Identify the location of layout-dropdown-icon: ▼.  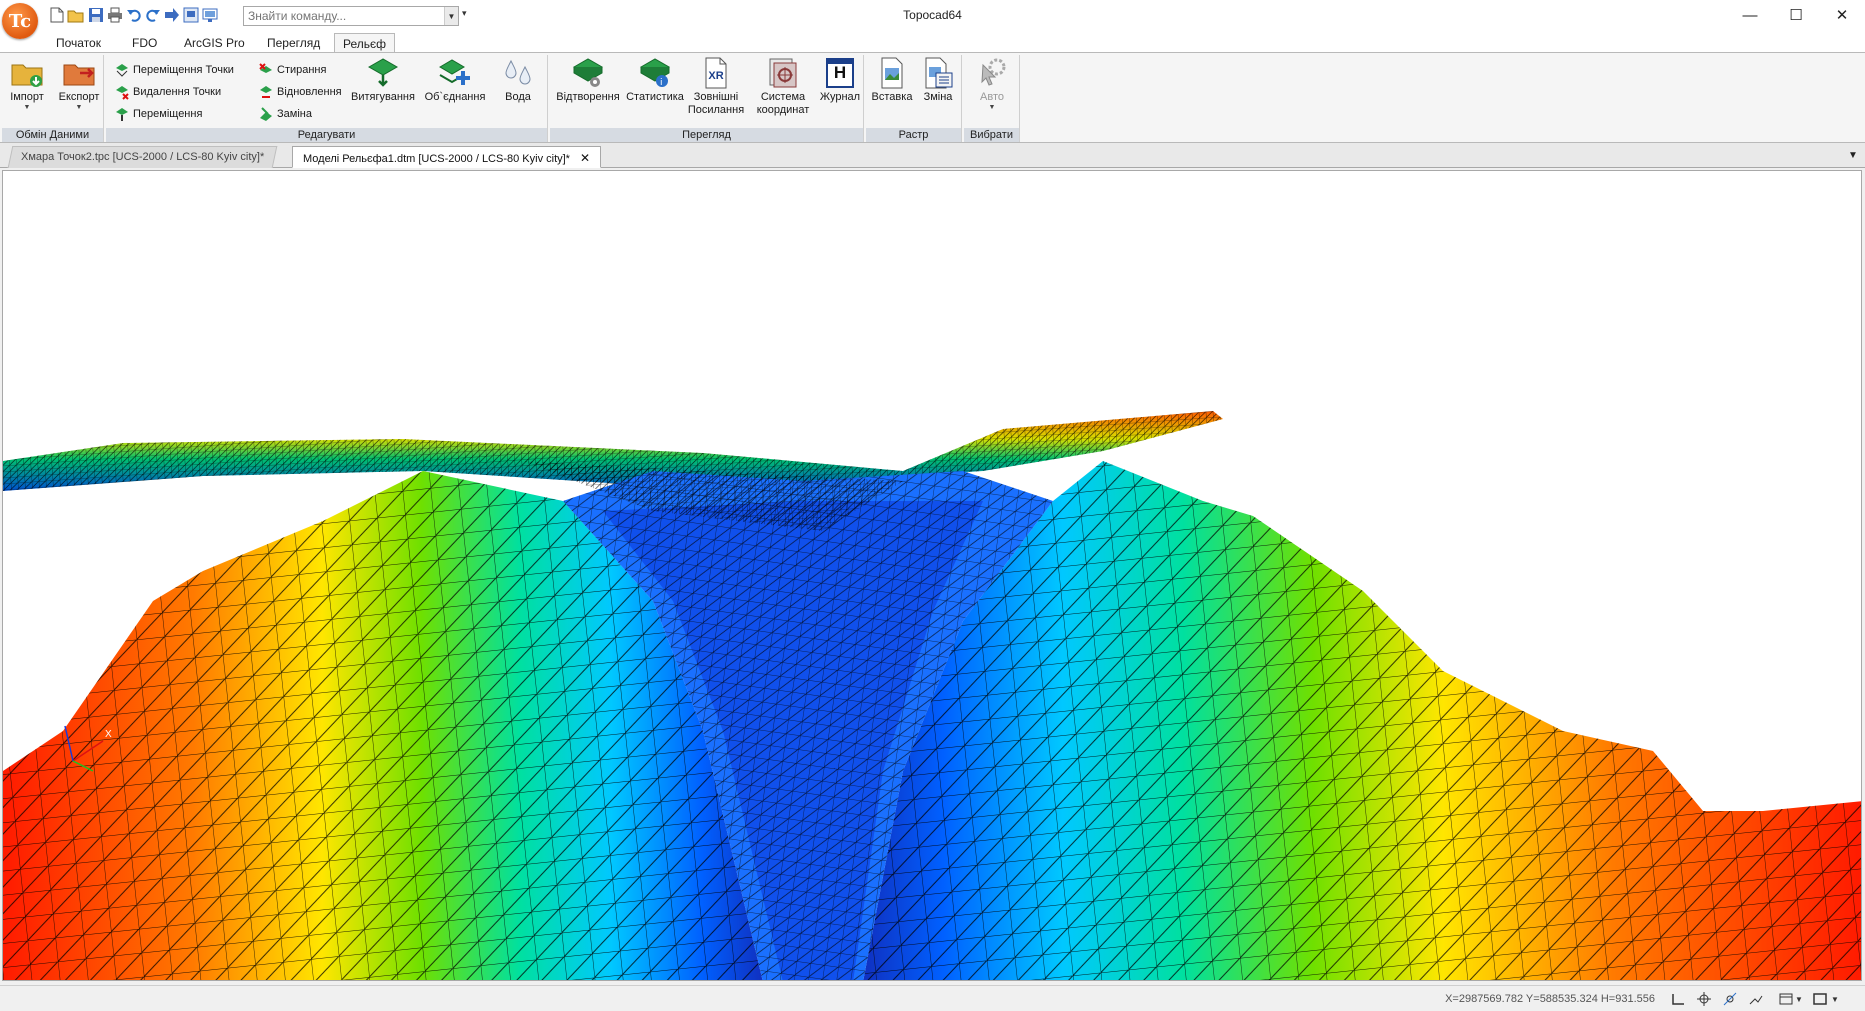
(1799, 999).